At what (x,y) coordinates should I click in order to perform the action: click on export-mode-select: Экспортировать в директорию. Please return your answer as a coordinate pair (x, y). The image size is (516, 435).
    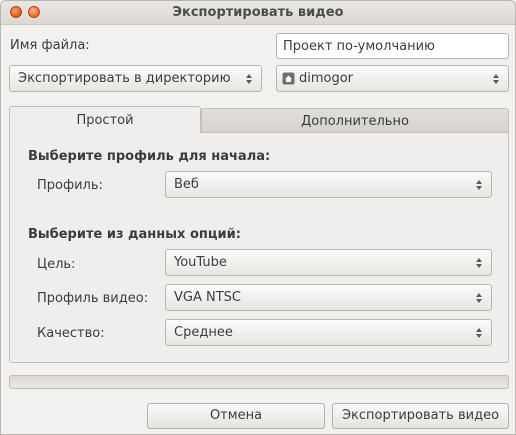
    Looking at the image, I should click on (135, 78).